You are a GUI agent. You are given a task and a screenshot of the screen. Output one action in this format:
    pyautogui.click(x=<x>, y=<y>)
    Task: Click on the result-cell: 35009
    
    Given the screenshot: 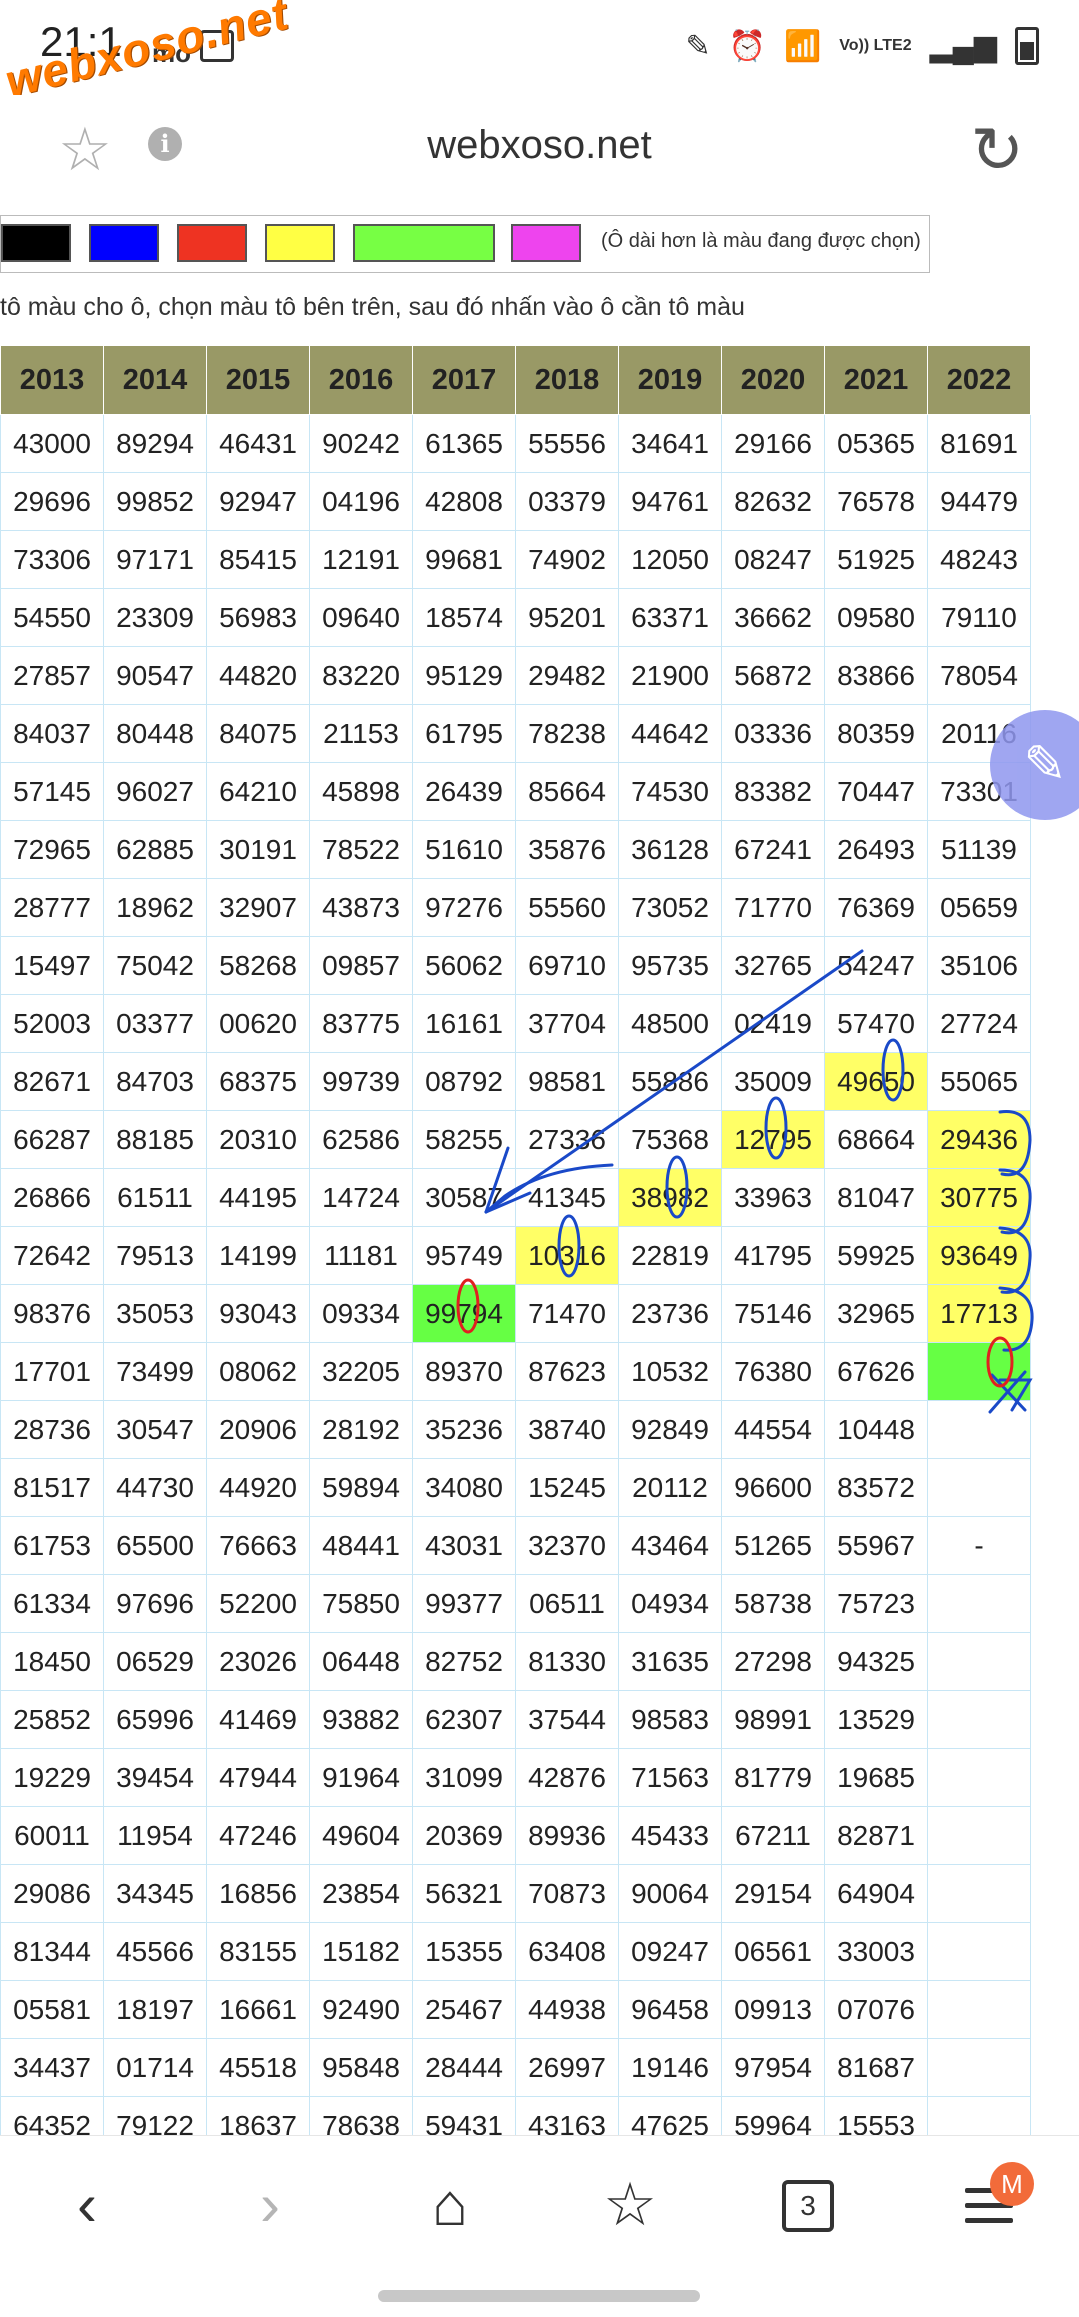 What is the action you would take?
    pyautogui.click(x=773, y=1081)
    